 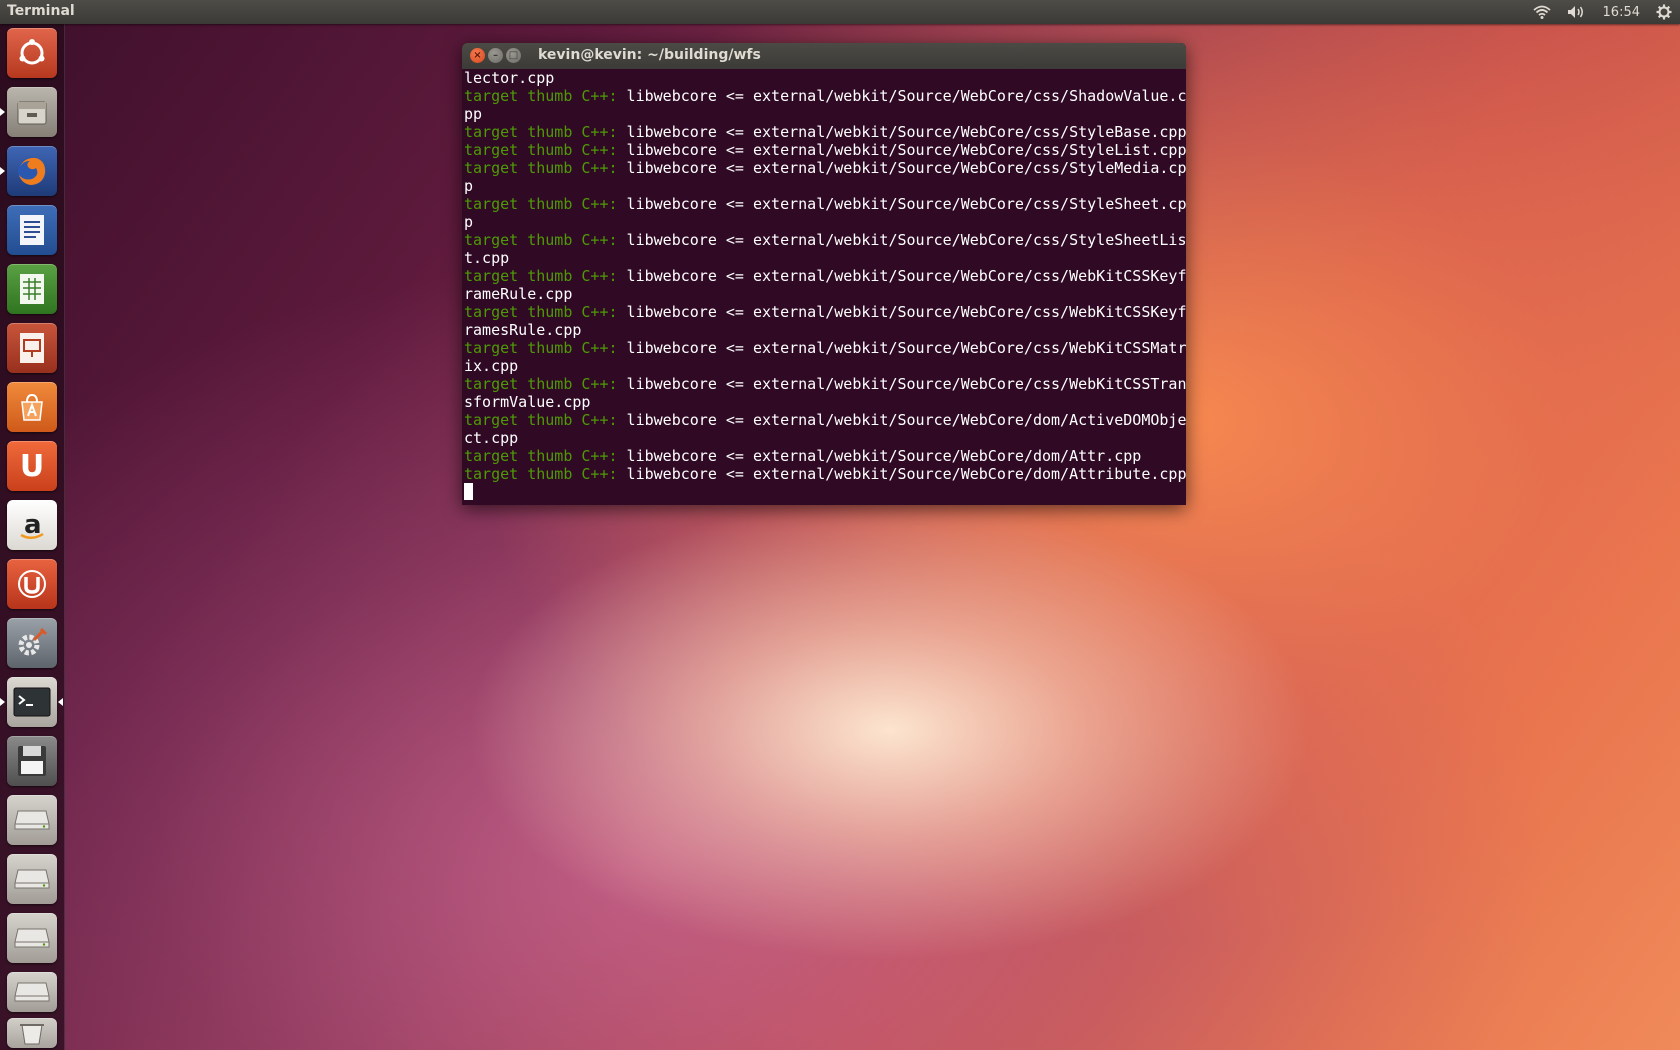 What do you see at coordinates (825, 330) in the screenshot?
I see `terminal-line: ramesRule.cpp` at bounding box center [825, 330].